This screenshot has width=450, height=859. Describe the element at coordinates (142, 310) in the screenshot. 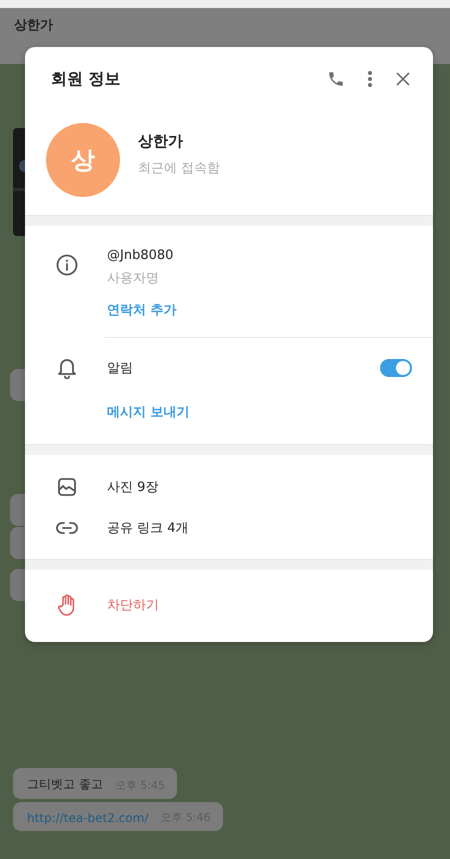

I see `add-contact-link: 연락처 추가` at that location.